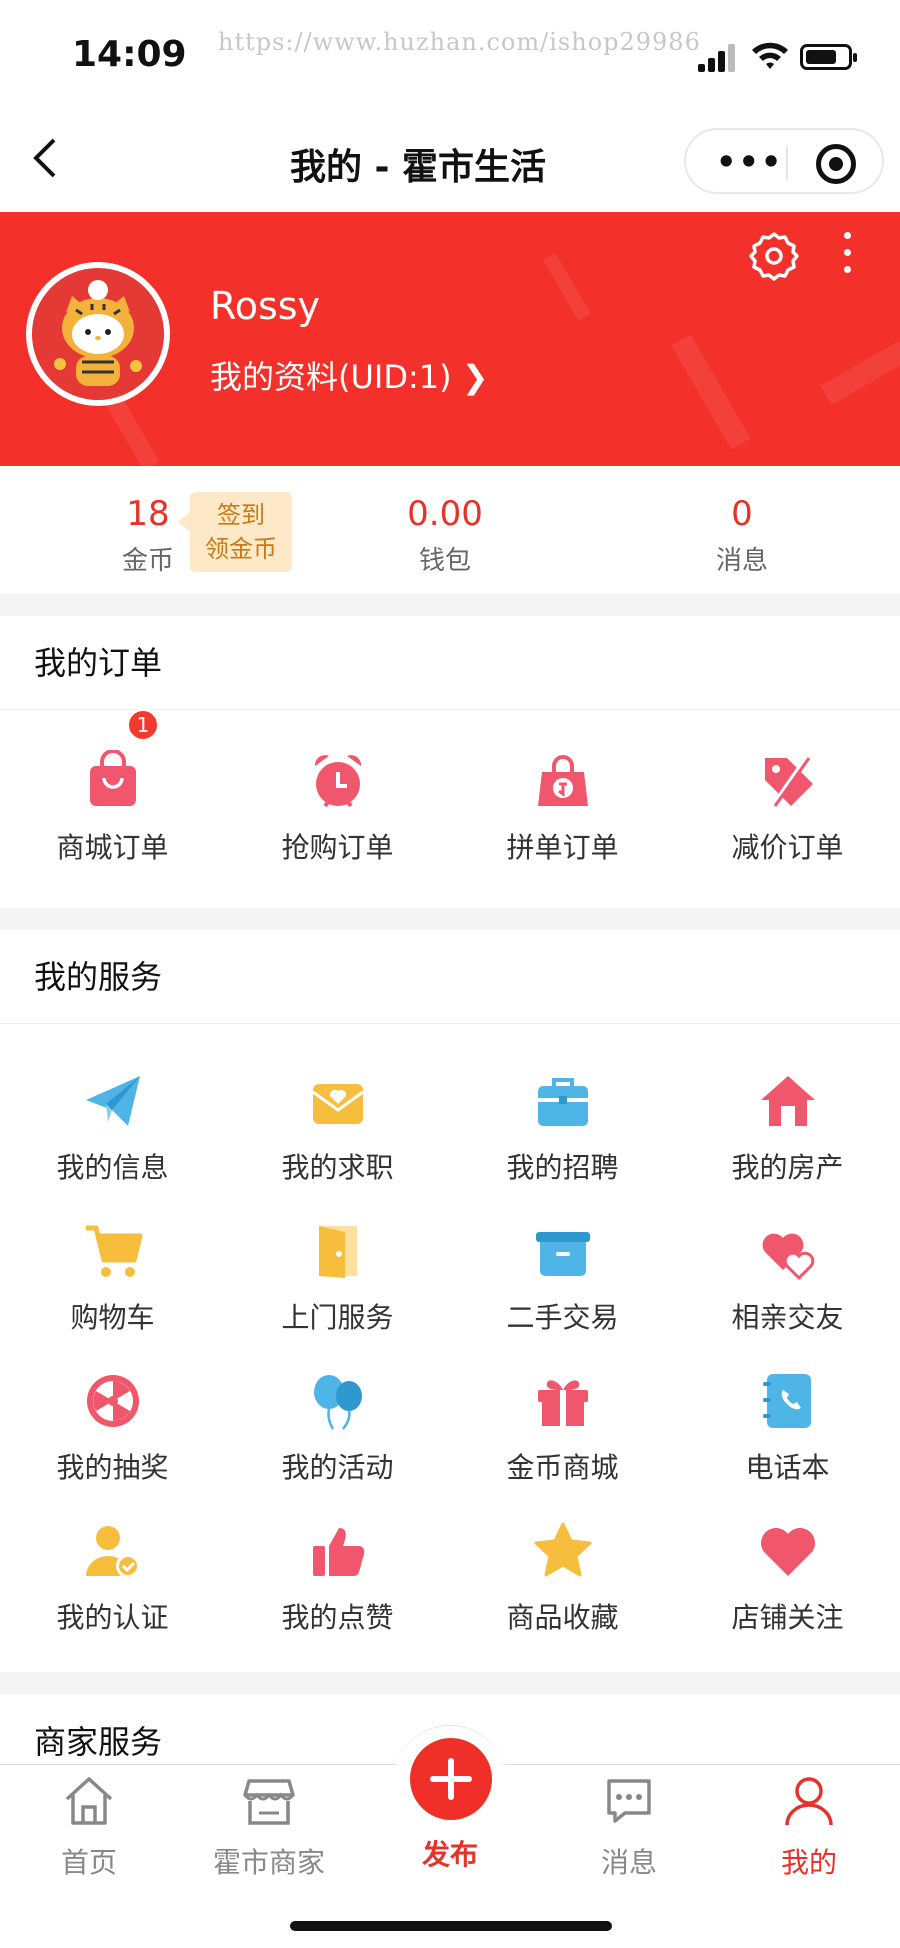  Describe the element at coordinates (836, 164) in the screenshot. I see `close-miniprogram-button` at that location.